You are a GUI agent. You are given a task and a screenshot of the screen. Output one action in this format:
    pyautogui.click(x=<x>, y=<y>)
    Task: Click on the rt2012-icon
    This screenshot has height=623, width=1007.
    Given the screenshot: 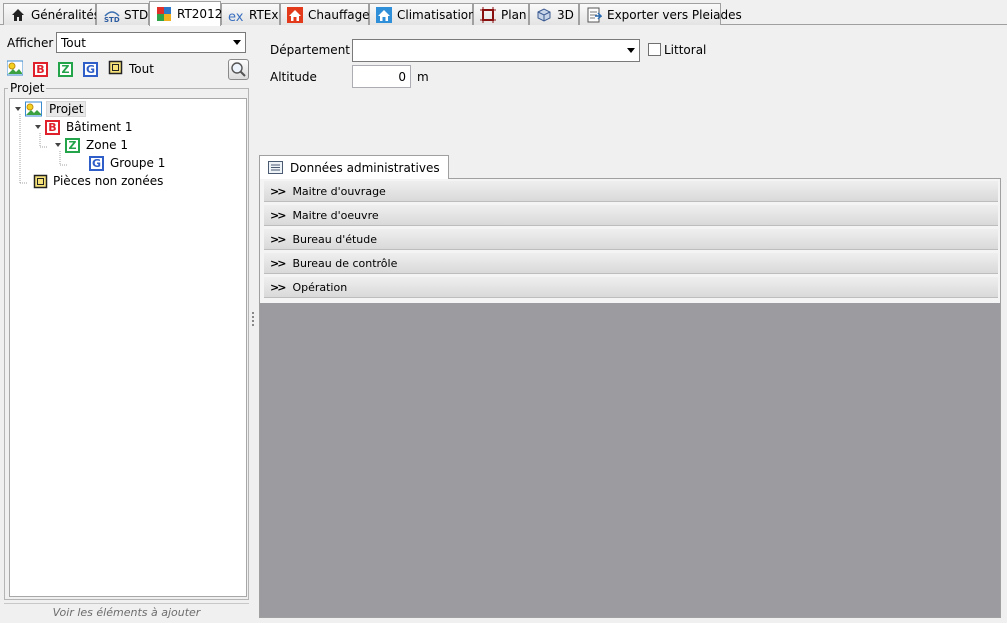 What is the action you would take?
    pyautogui.click(x=164, y=14)
    